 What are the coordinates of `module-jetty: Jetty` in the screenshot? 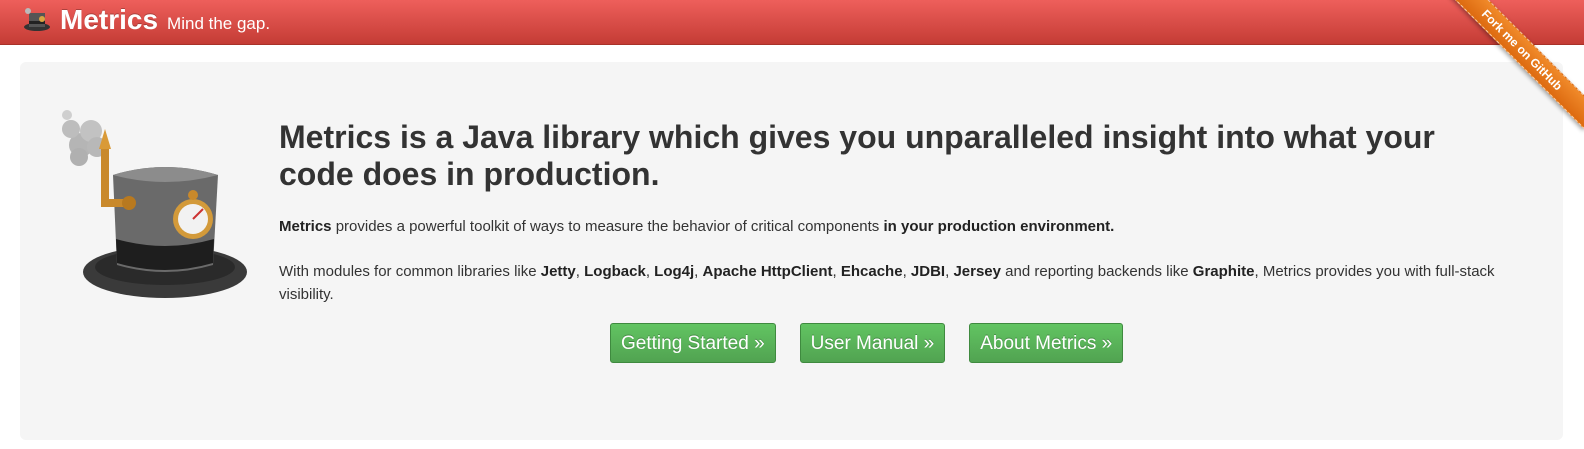 It's located at (558, 271).